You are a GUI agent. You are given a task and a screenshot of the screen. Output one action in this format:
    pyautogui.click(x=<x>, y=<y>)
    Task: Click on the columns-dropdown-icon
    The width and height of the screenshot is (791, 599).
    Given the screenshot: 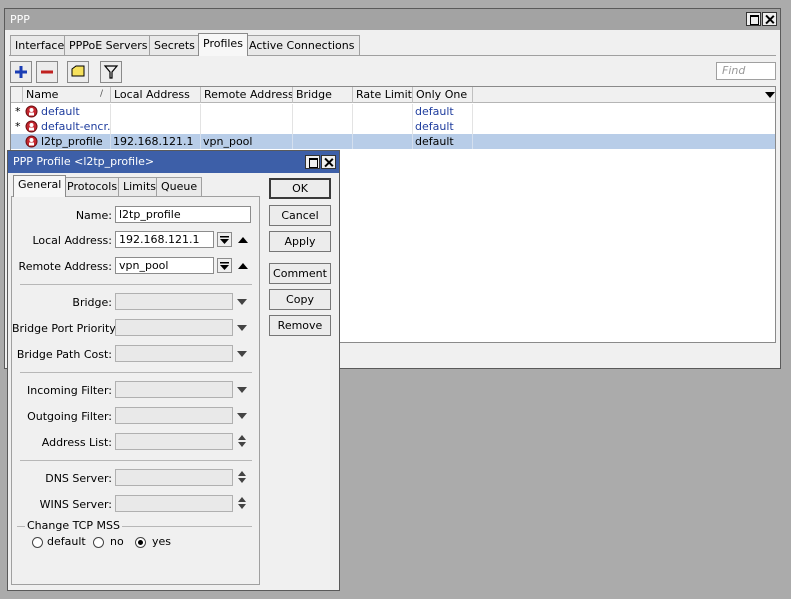 What is the action you would take?
    pyautogui.click(x=770, y=95)
    